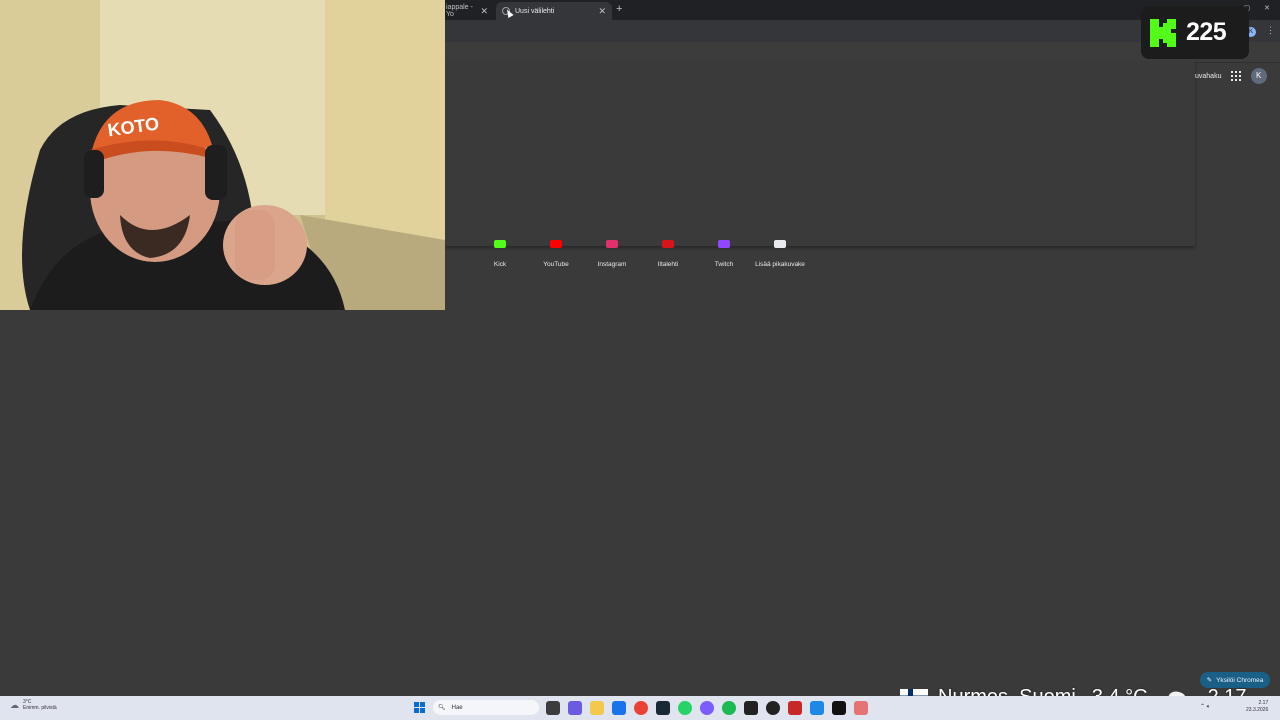  I want to click on vscode-icon, so click(817, 708).